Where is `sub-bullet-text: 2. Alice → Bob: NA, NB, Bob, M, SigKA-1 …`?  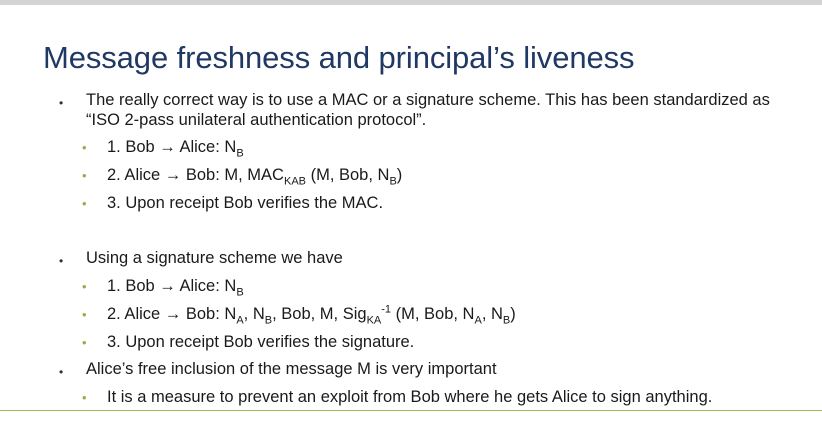 sub-bullet-text: 2. Alice → Bob: NA, NB, Bob, M, SigKA-1 … is located at coordinates (311, 315).